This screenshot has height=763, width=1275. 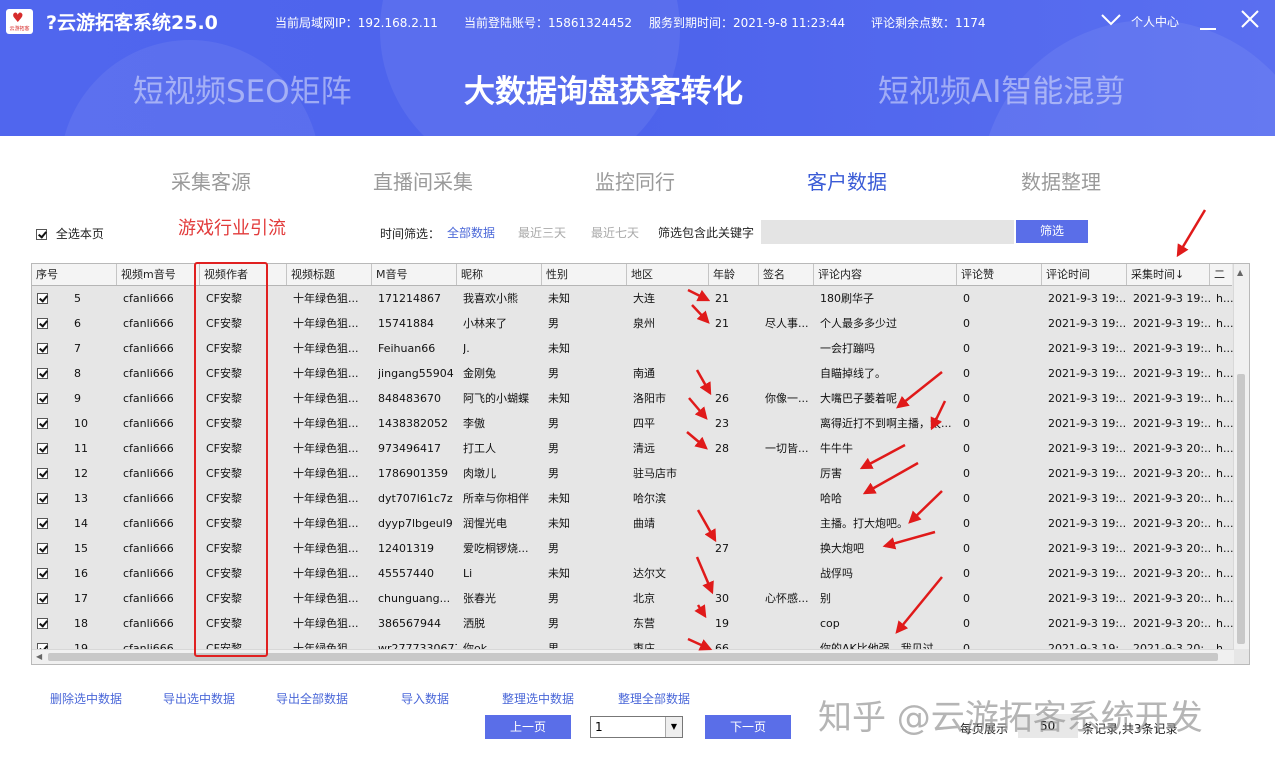 I want to click on import-data-link: 导入数据, so click(x=425, y=698).